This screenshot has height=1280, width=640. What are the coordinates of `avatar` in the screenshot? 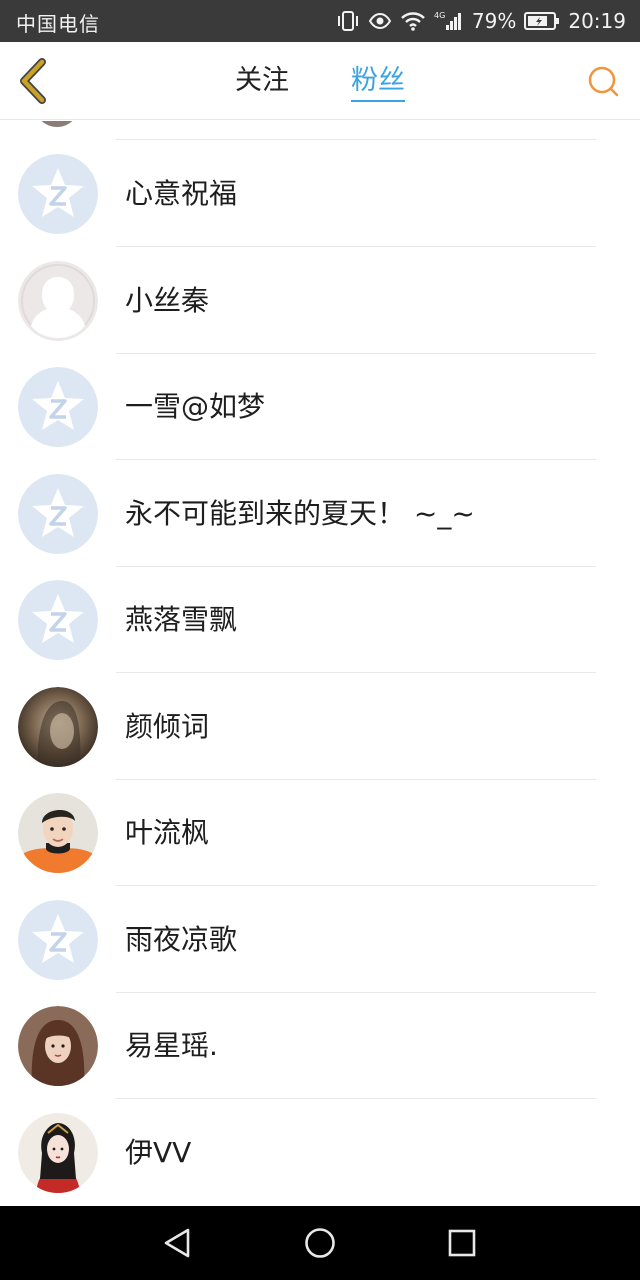 It's located at (57, 124).